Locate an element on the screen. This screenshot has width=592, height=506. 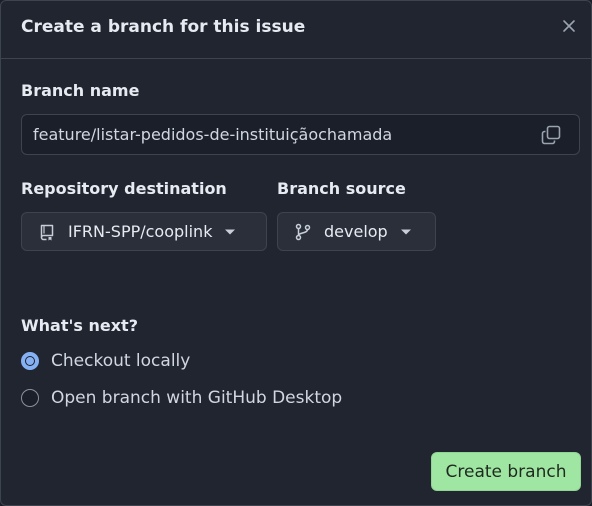
git-branch-icon is located at coordinates (303, 232).